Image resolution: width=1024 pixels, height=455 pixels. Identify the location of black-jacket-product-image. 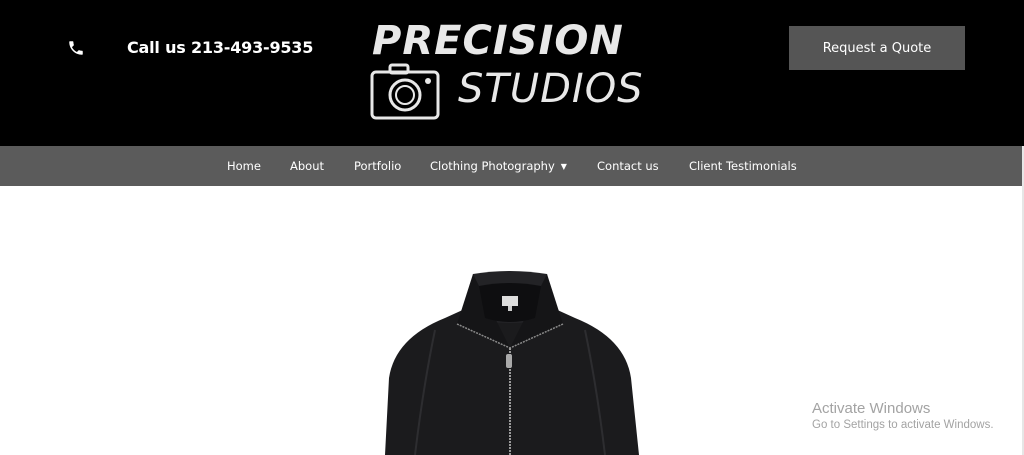
(512, 363).